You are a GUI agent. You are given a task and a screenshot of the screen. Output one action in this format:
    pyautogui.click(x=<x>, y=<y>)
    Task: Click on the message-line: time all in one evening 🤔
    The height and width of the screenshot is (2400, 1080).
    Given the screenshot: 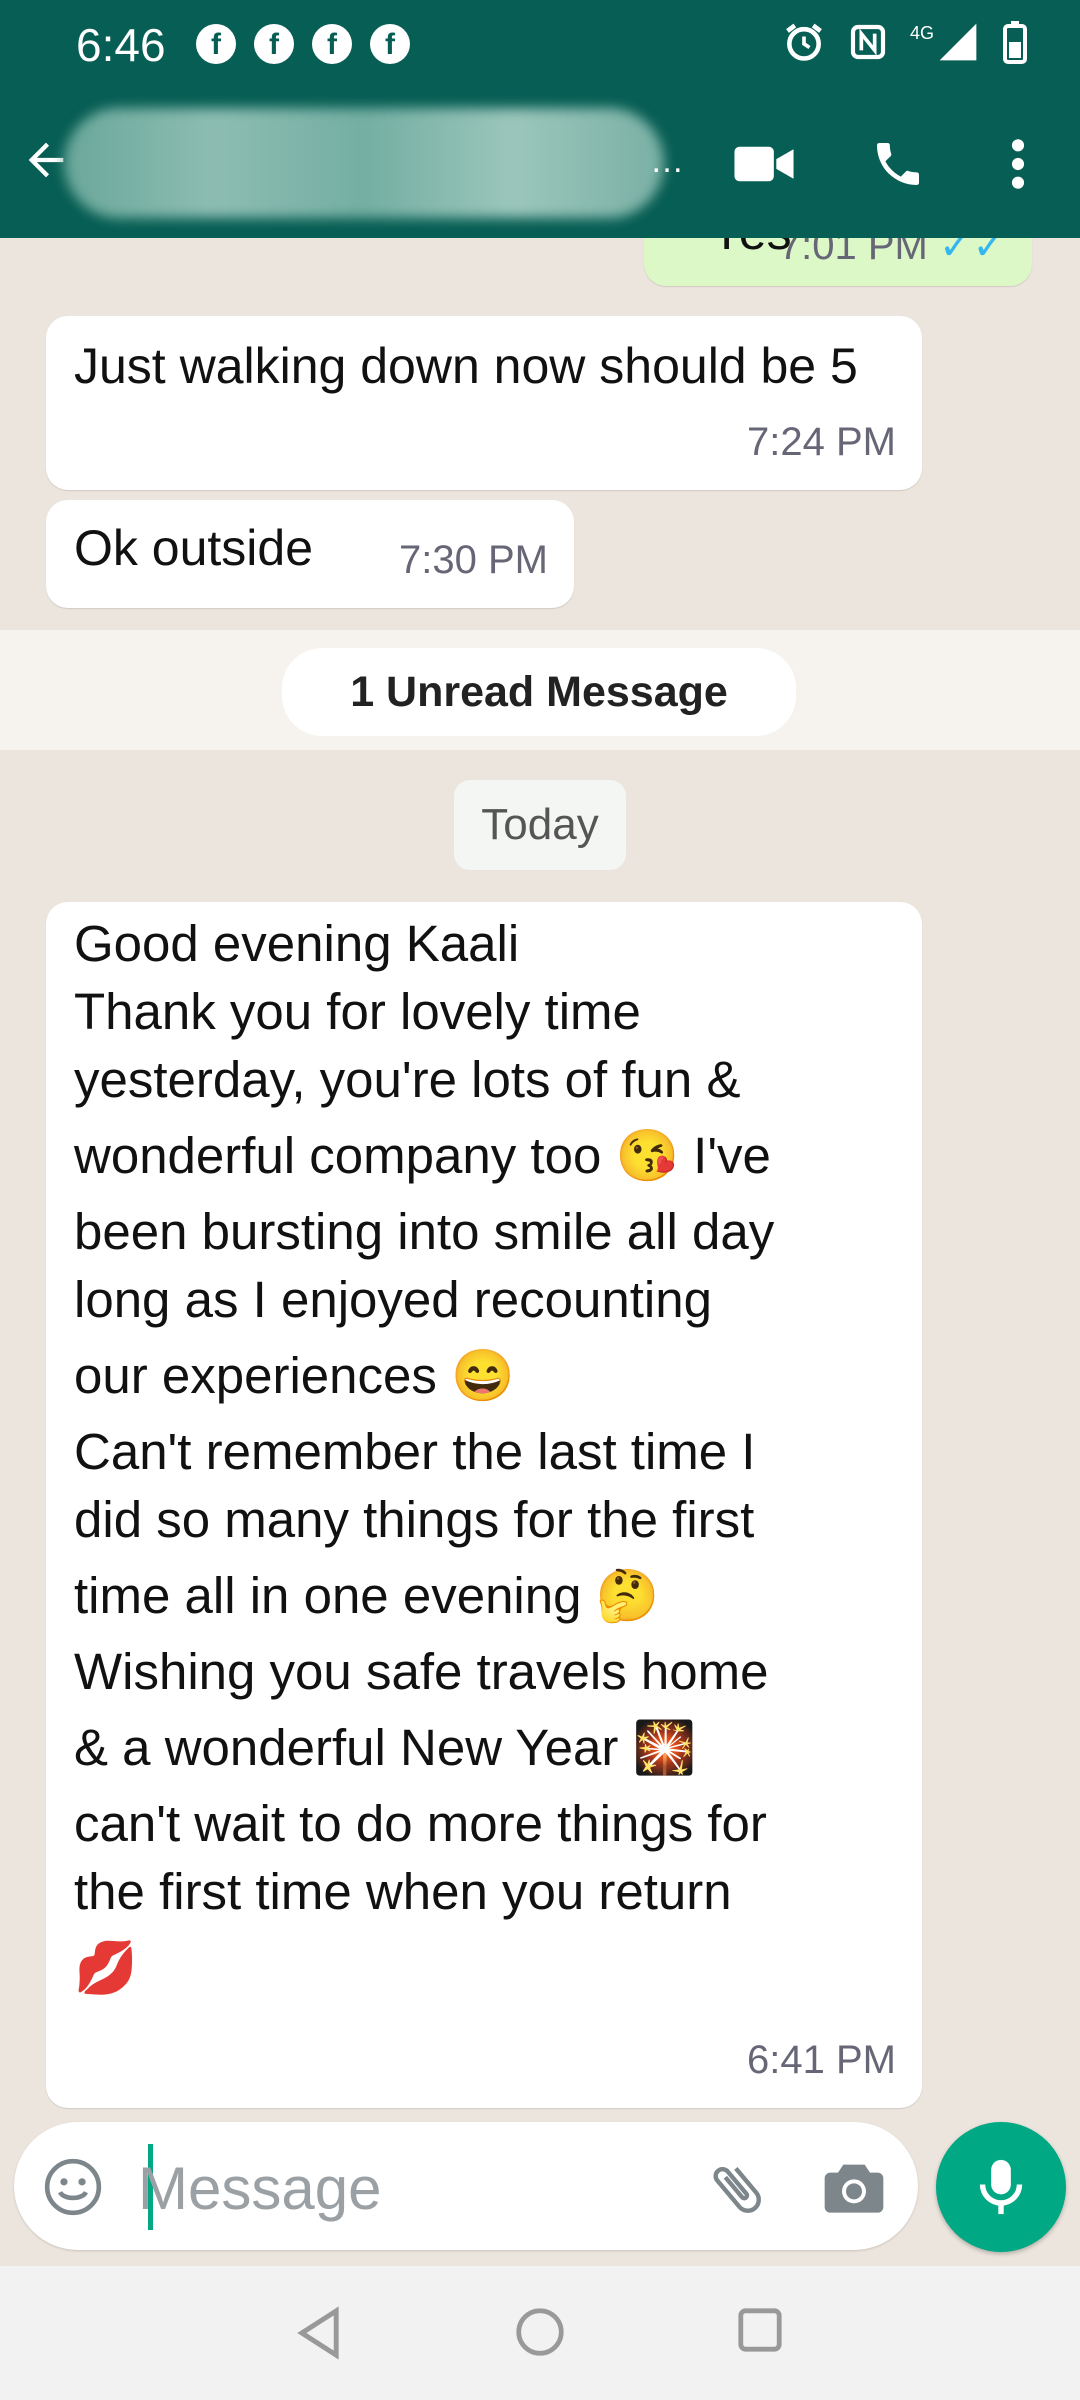 What is the action you would take?
    pyautogui.click(x=367, y=1595)
    